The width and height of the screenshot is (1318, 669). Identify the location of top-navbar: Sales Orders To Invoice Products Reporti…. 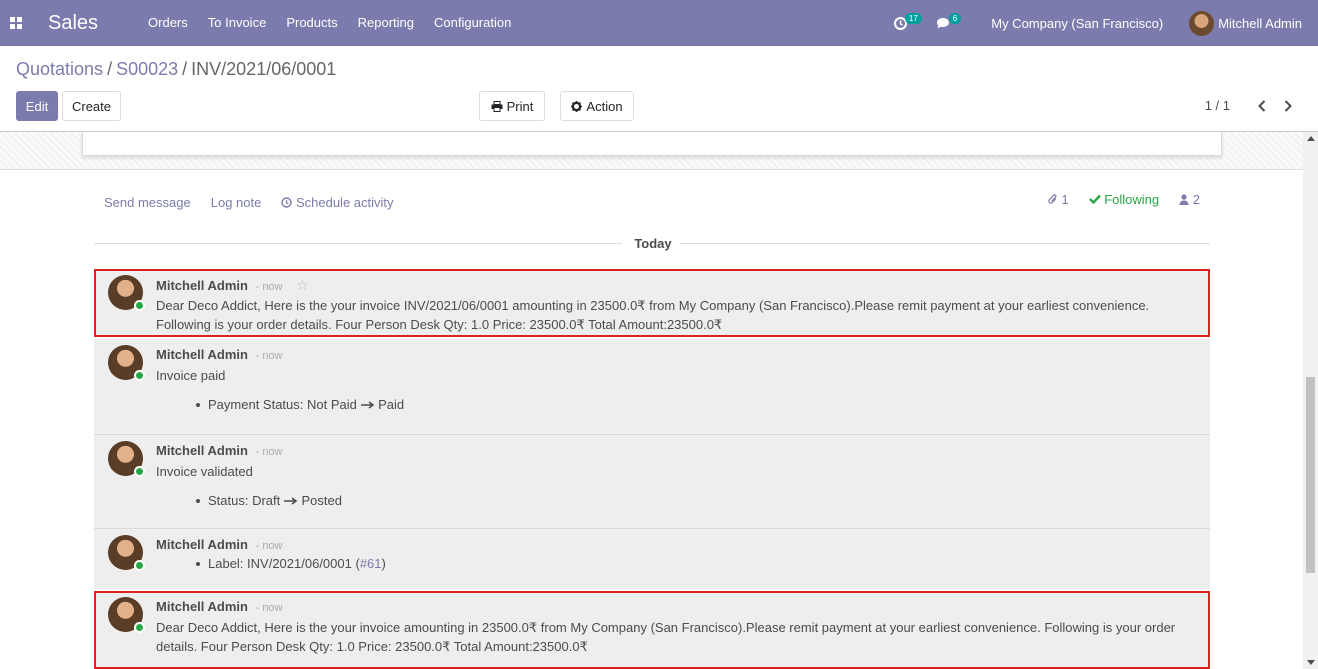
(659, 23).